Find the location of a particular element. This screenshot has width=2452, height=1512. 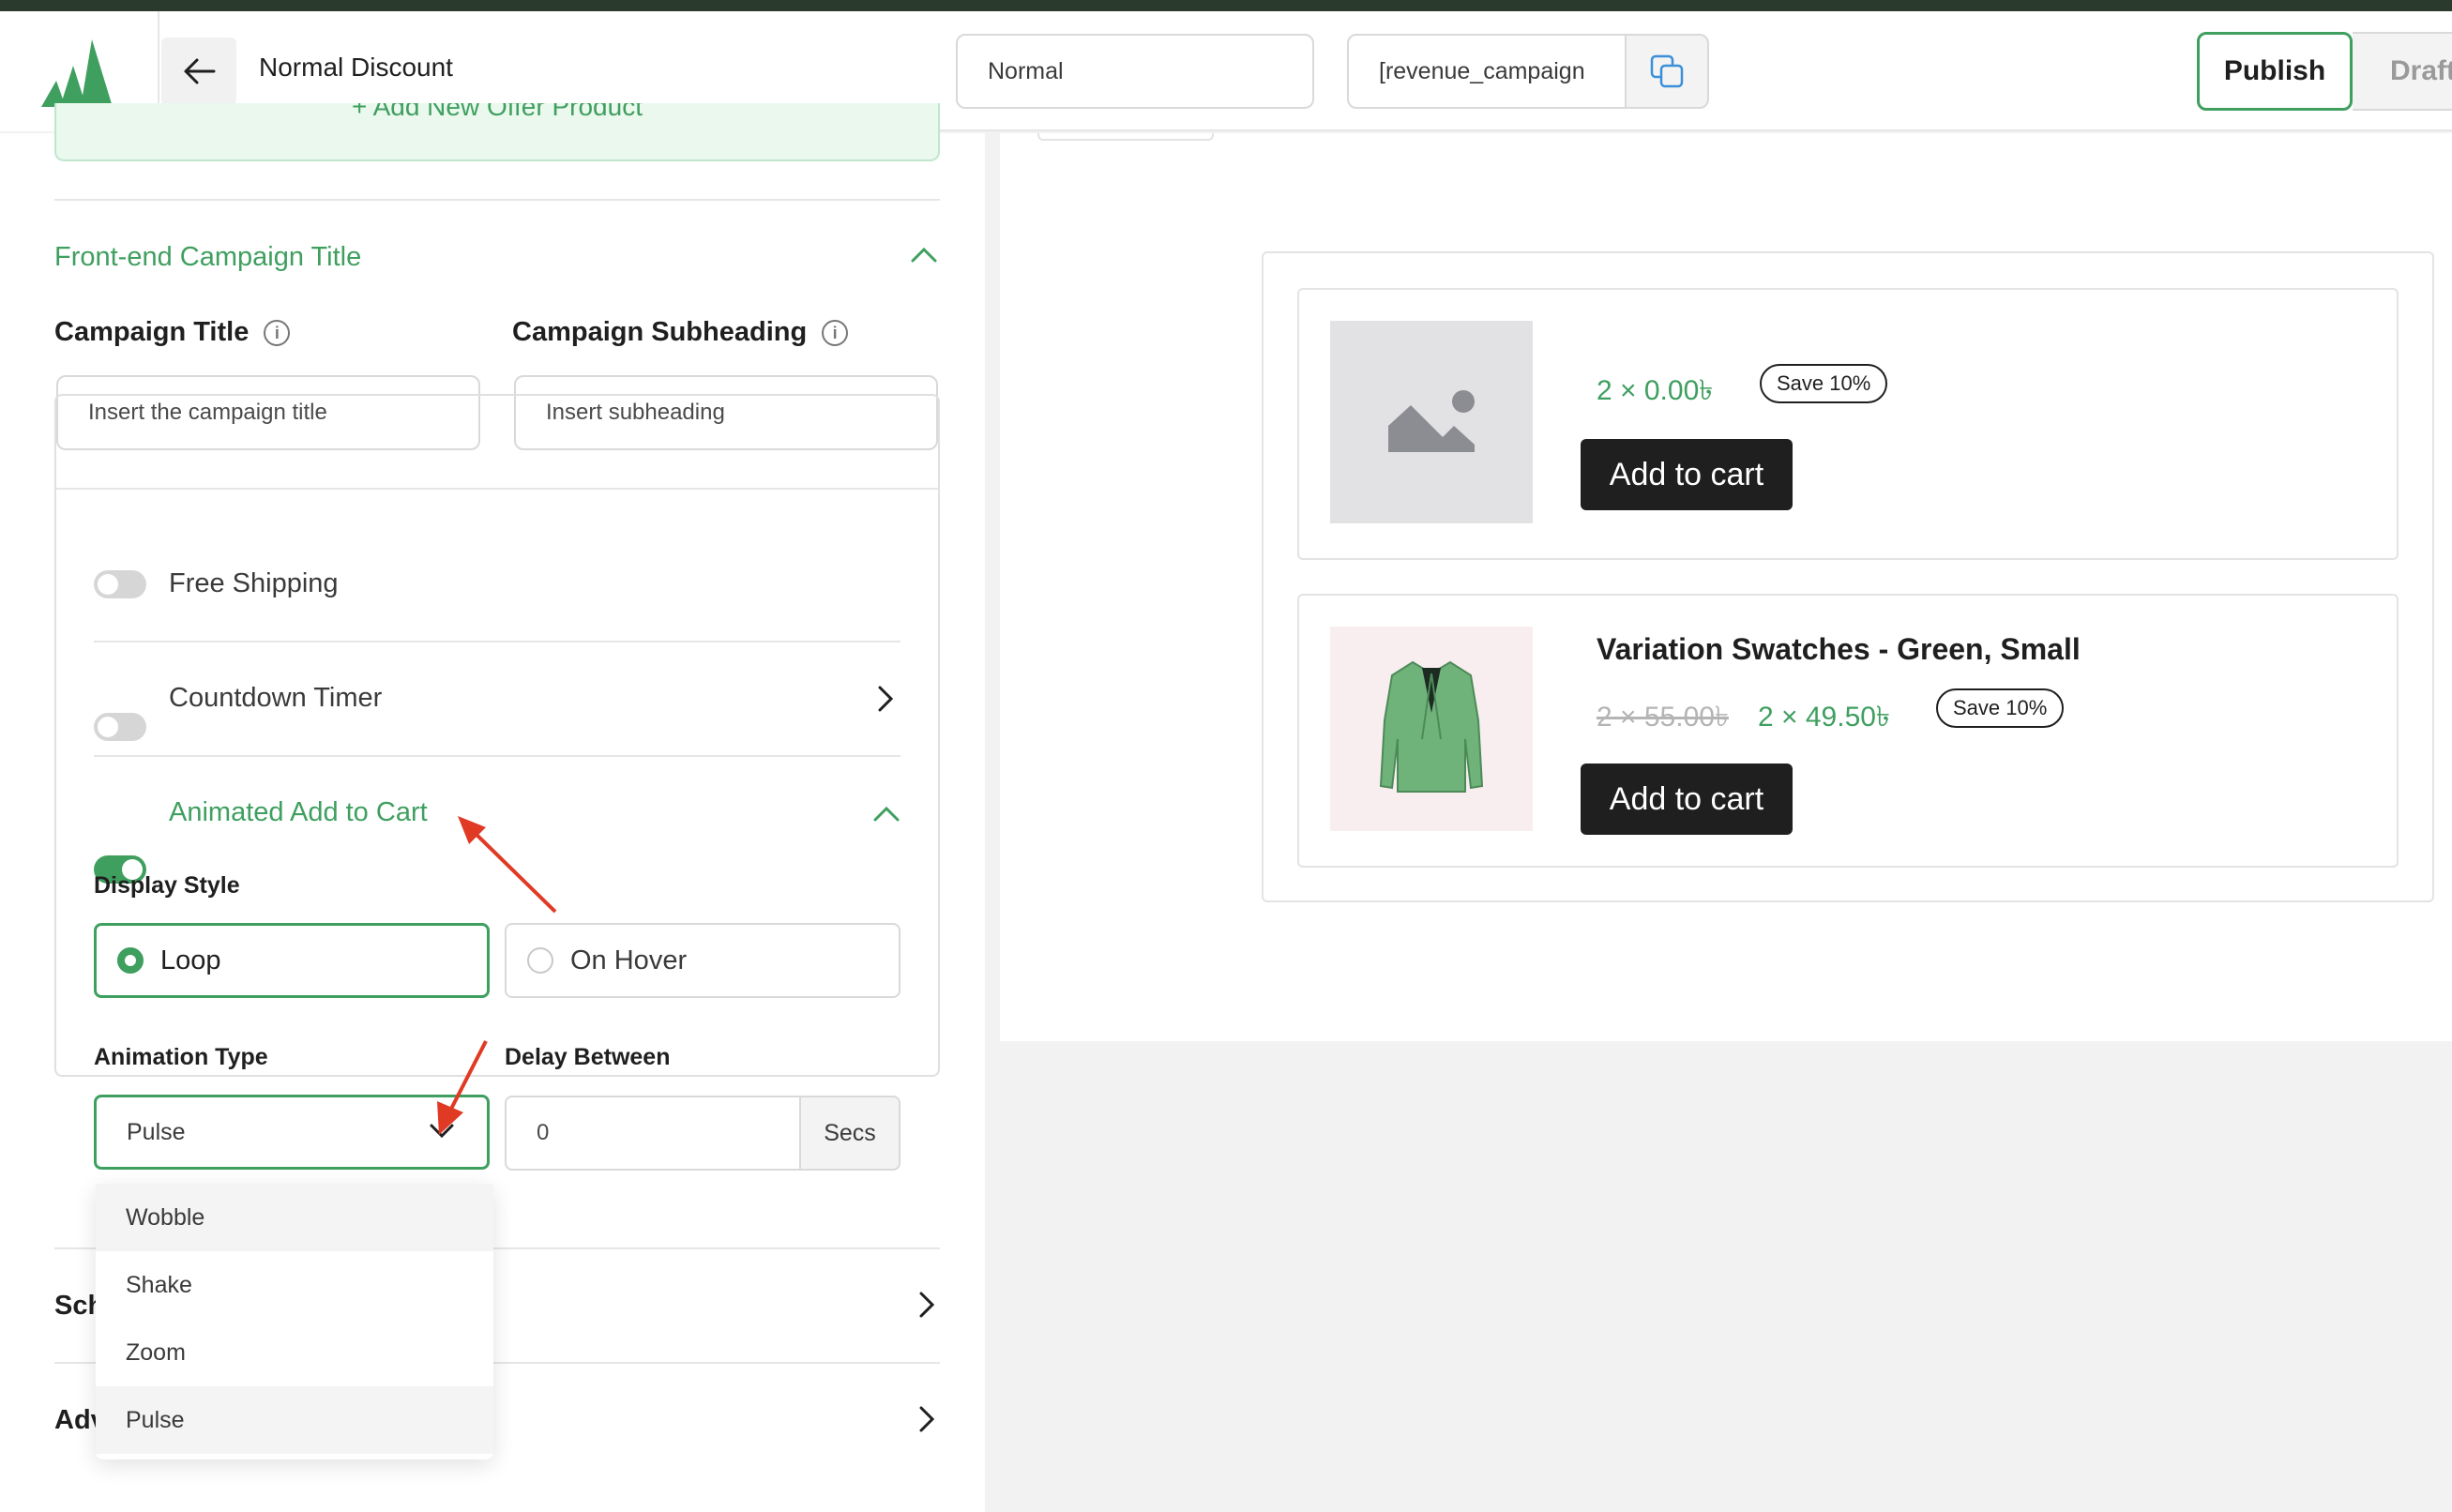

loop-option-label: Loop is located at coordinates (190, 960).